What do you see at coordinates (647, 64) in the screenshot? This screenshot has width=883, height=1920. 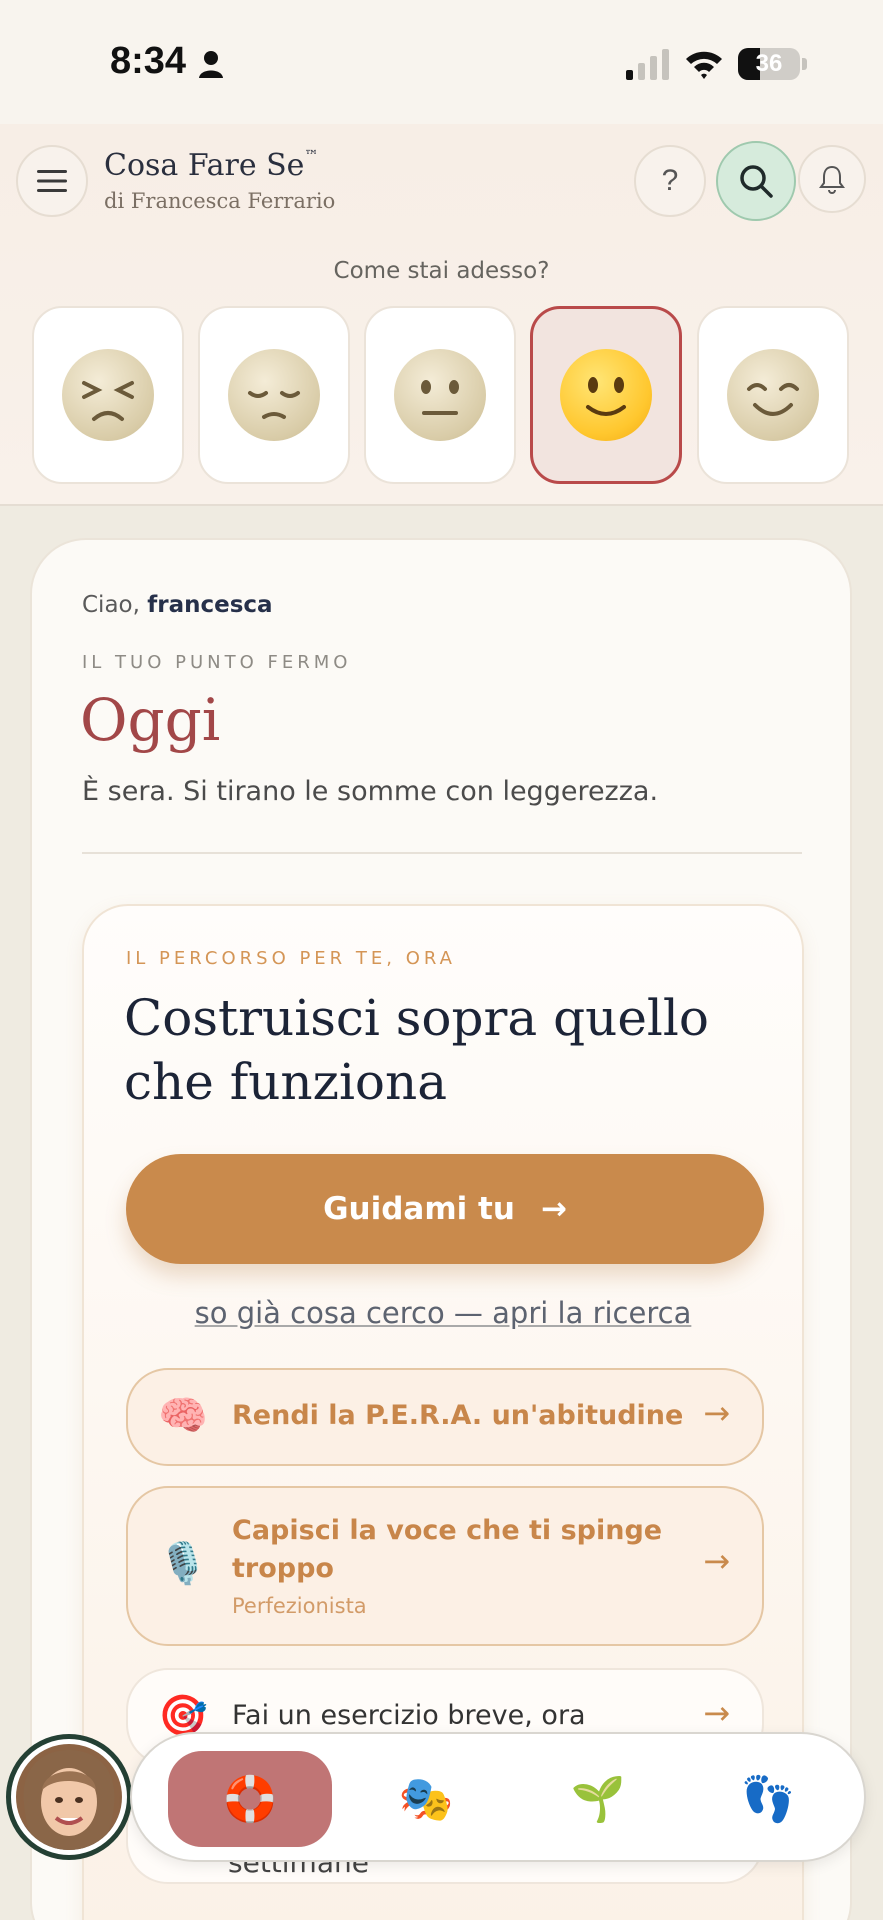 I see `signal-icon` at bounding box center [647, 64].